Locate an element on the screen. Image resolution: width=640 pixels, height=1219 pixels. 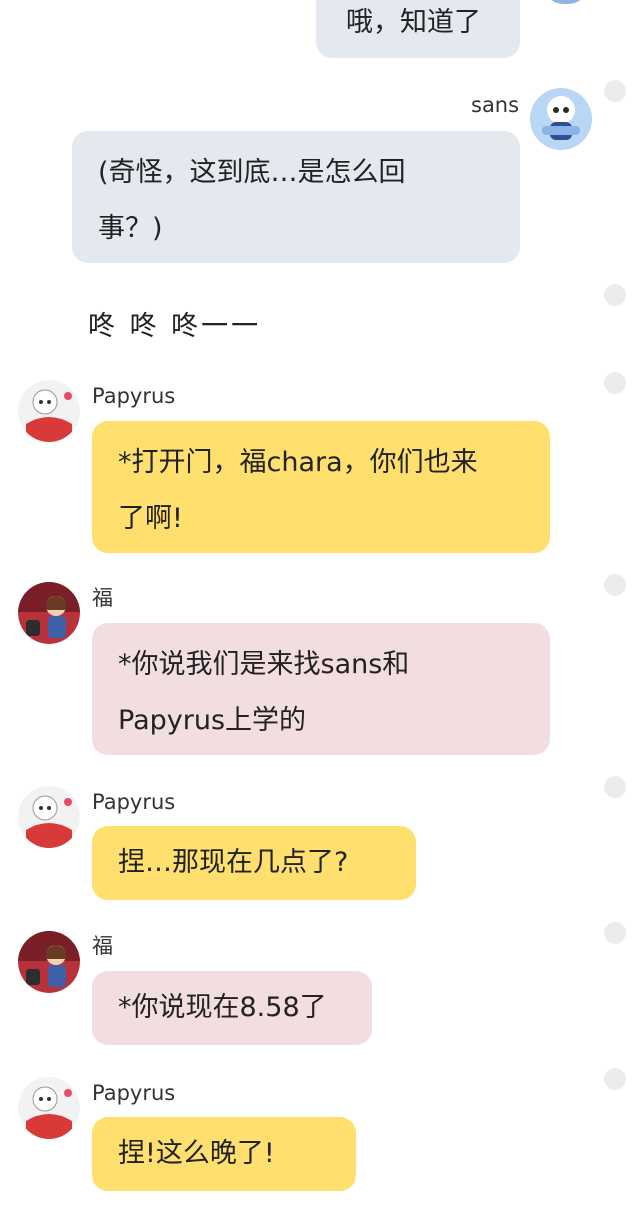
message-bubble: 哦，知道了 is located at coordinates (418, 29).